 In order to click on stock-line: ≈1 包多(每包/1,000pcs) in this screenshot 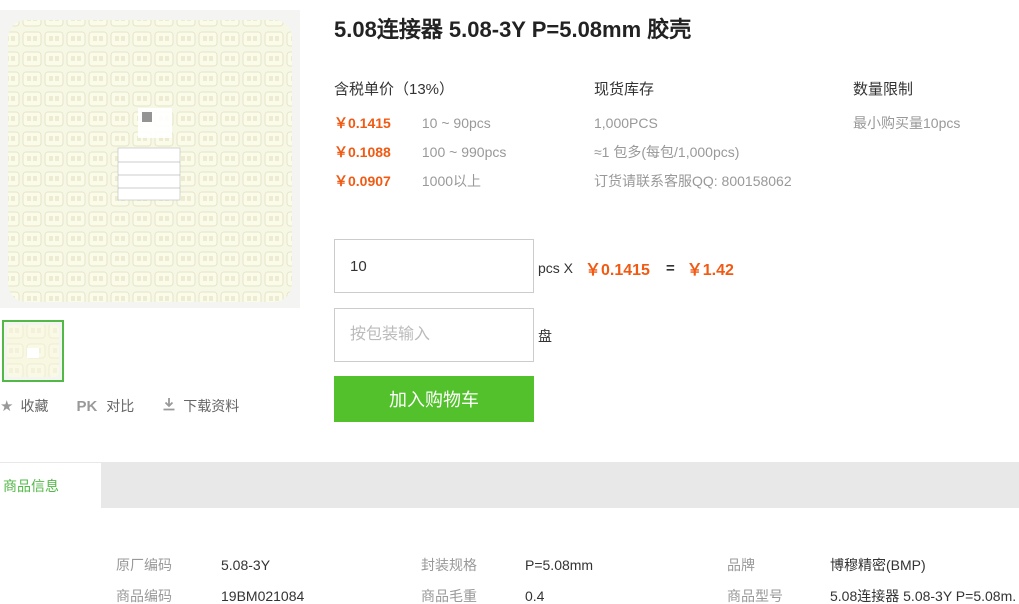, I will do `click(667, 152)`.